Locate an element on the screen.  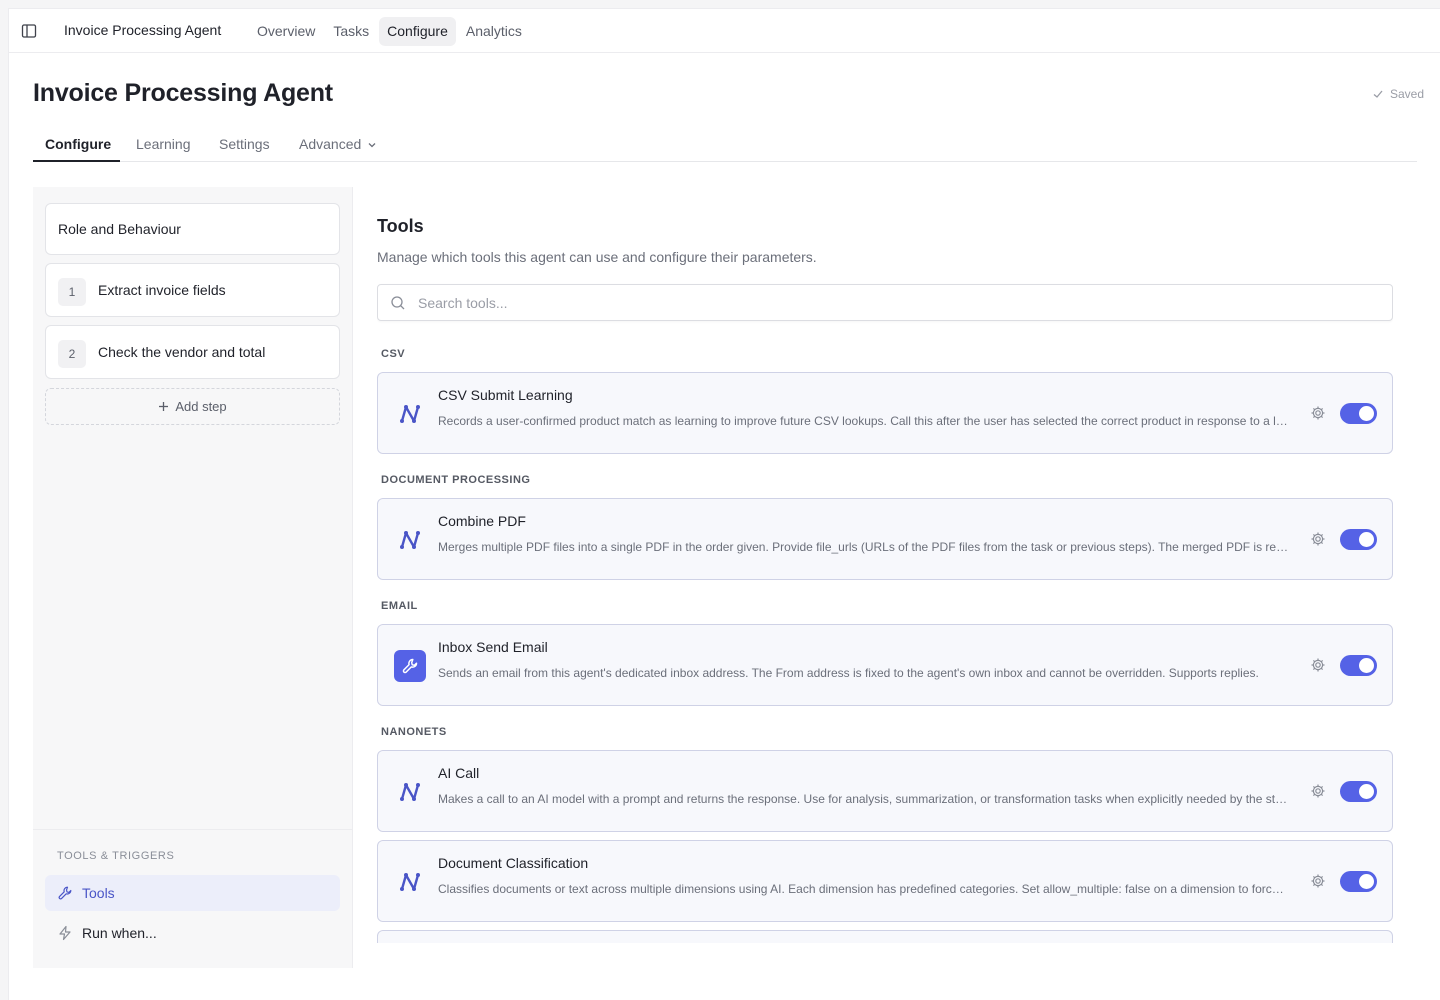
tool-name: Inbox Send Email is located at coordinates (493, 647).